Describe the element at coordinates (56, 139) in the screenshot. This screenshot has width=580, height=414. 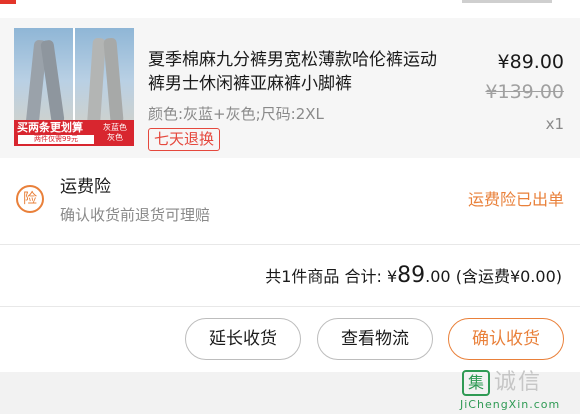
I see `promo-subline: 两件仅需99元` at that location.